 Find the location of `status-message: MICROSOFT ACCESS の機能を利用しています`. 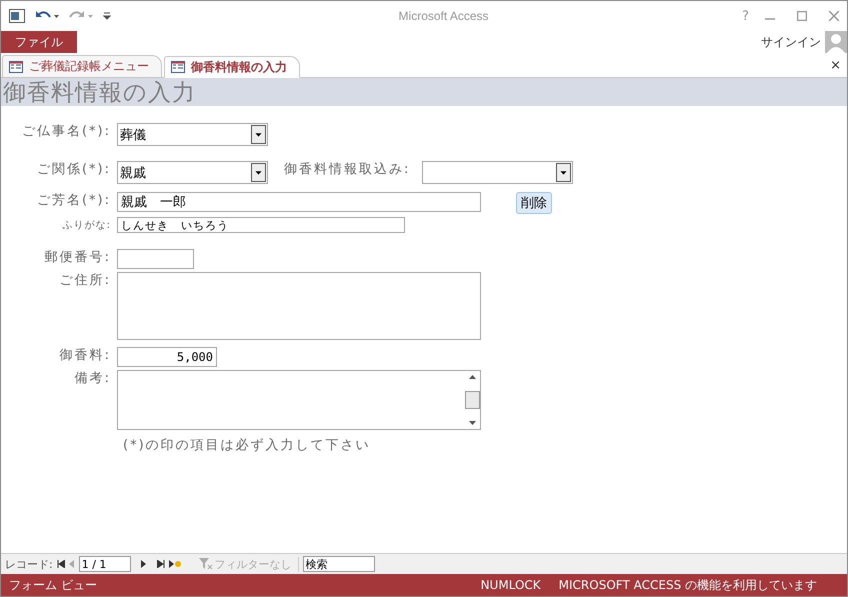

status-message: MICROSOFT ACCESS の機能を利用しています is located at coordinates (687, 585).